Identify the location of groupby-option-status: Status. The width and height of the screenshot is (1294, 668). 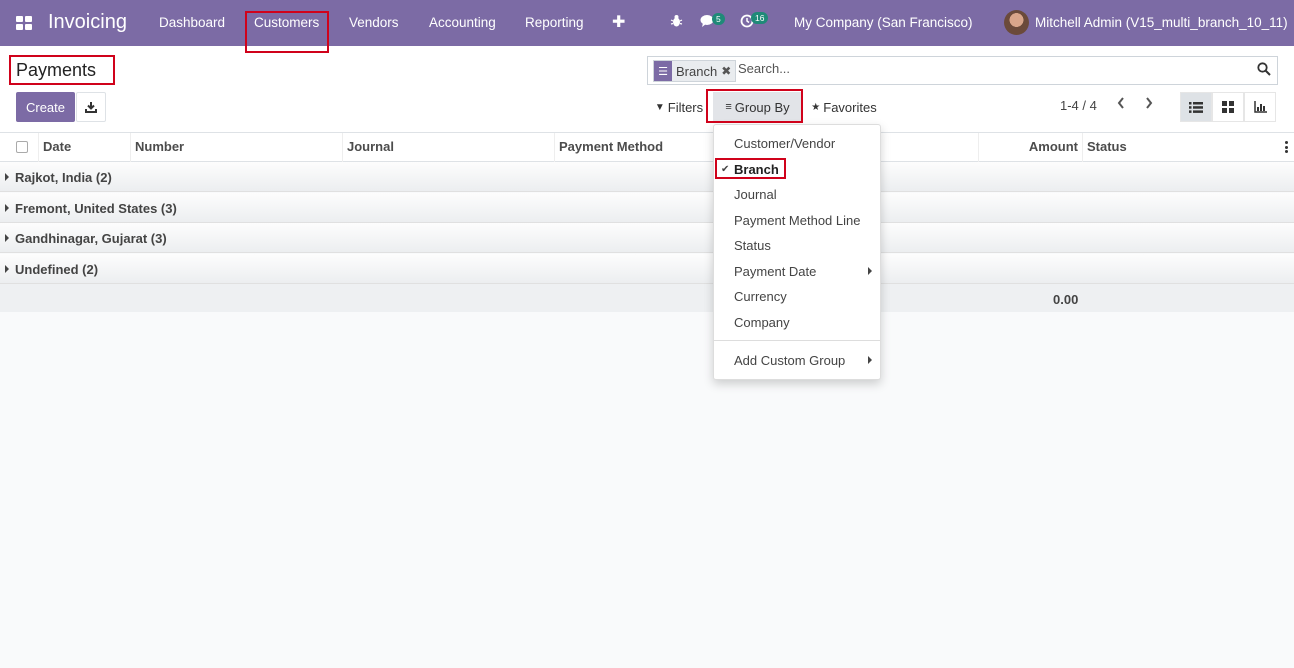
(752, 245).